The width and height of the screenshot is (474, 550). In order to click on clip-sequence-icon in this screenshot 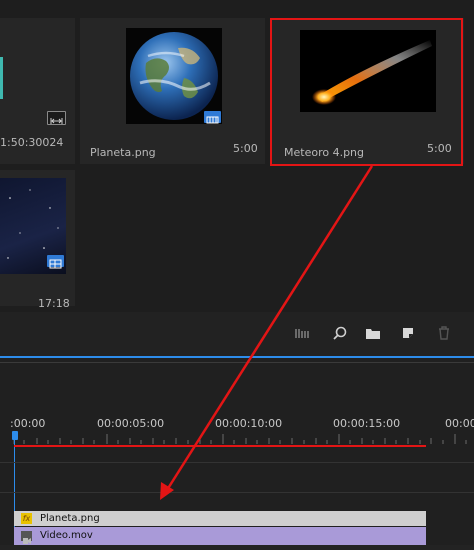, I will do `click(56, 118)`.